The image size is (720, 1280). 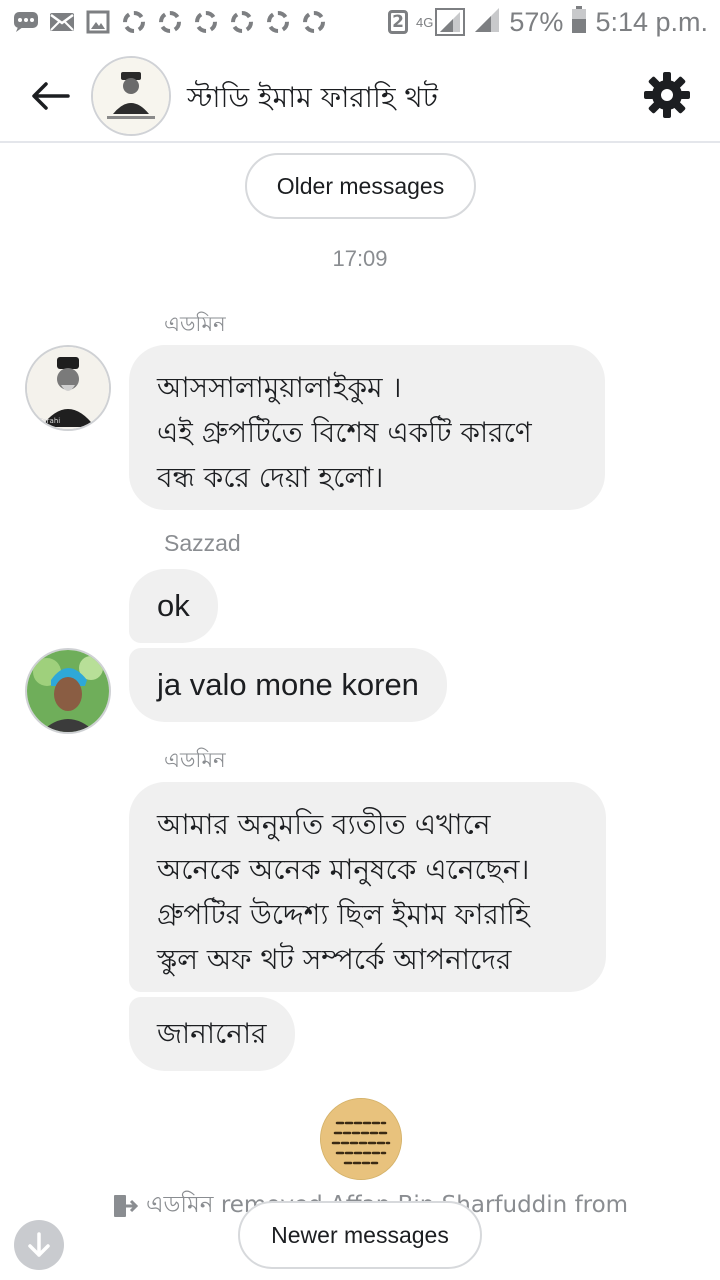 I want to click on group-avatar, so click(x=131, y=96).